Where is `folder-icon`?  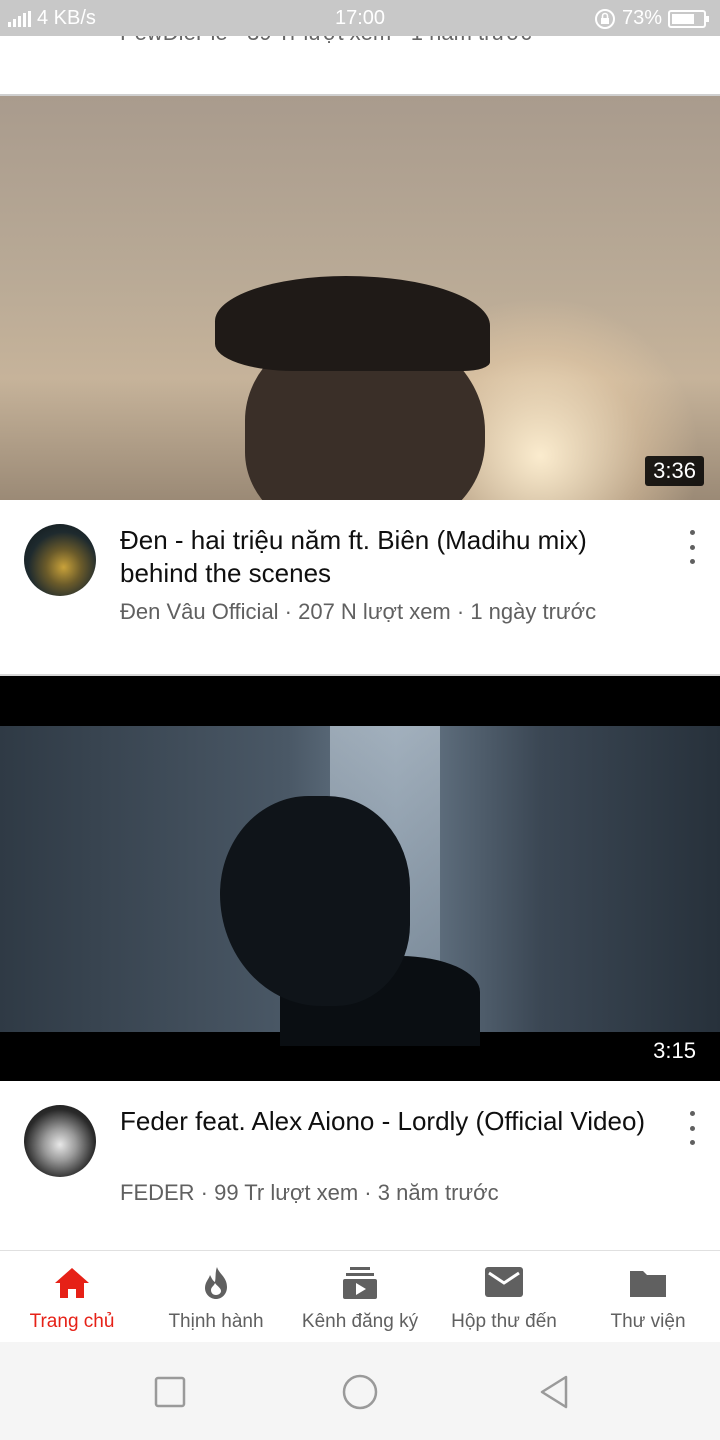 folder-icon is located at coordinates (648, 1284).